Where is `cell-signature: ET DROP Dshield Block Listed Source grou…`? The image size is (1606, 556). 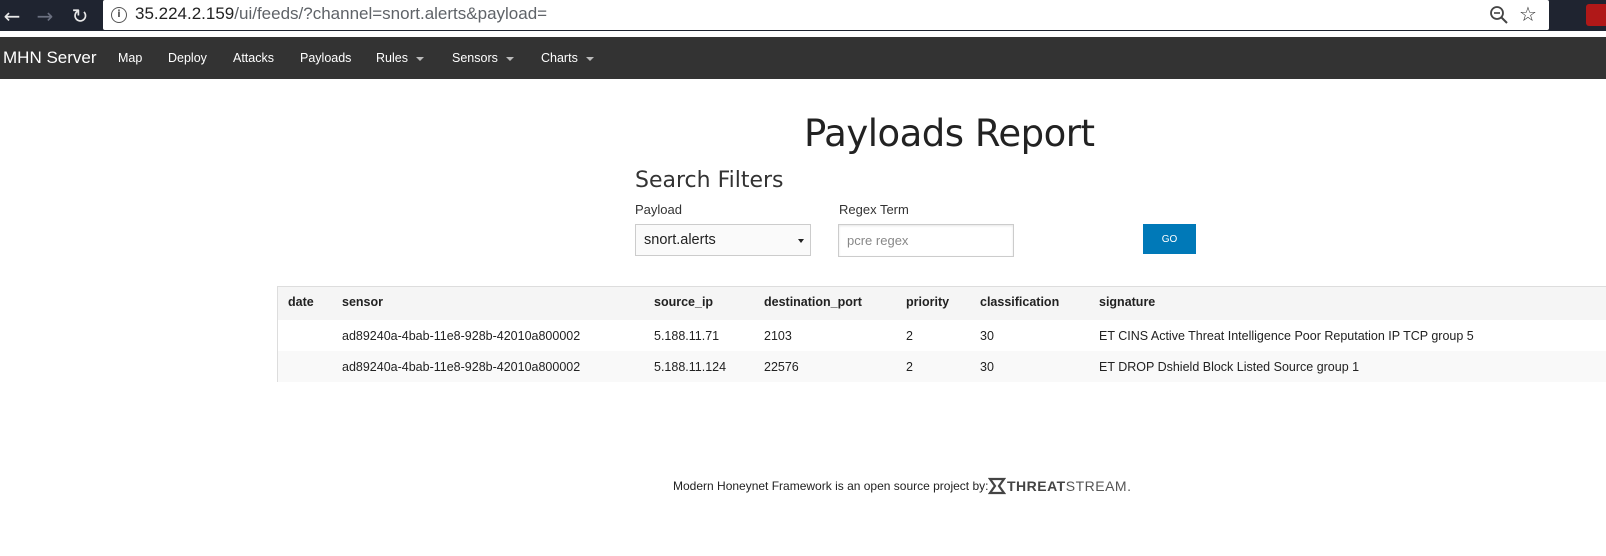 cell-signature: ET DROP Dshield Block Listed Source grou… is located at coordinates (1229, 367).